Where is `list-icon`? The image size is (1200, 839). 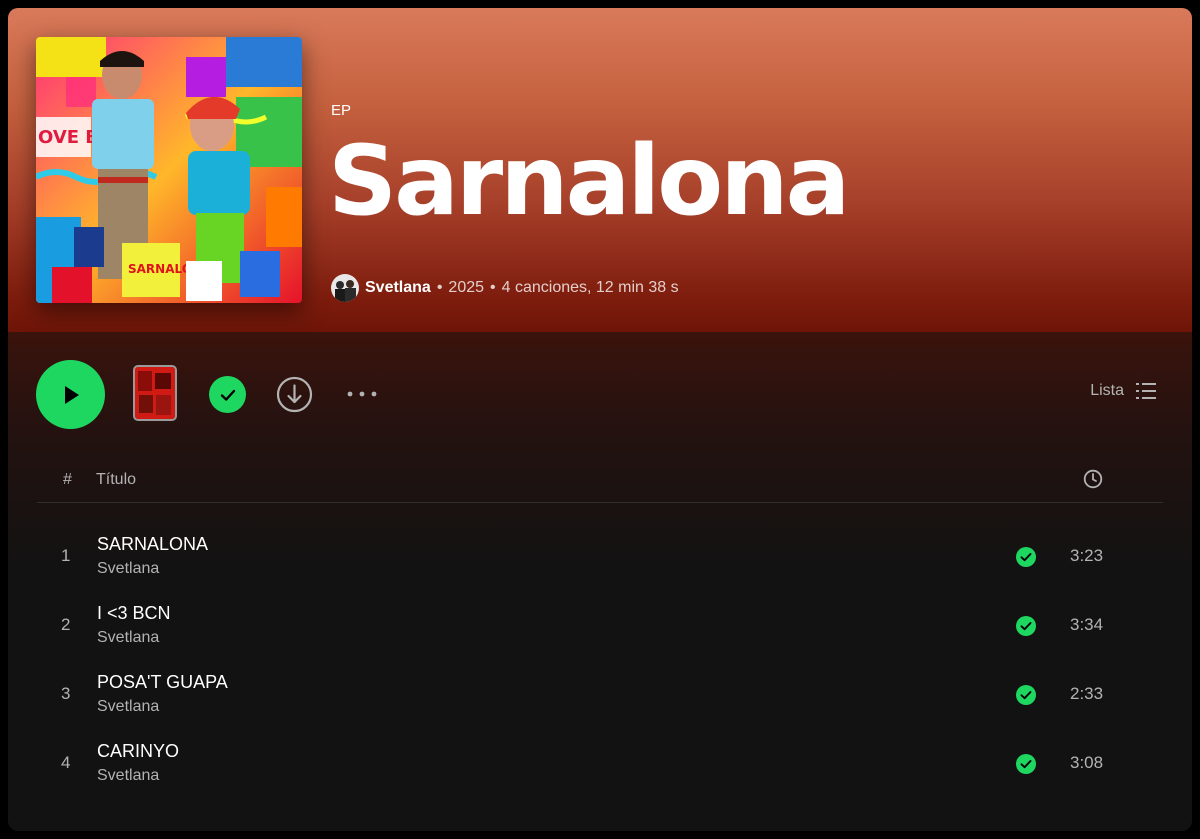 list-icon is located at coordinates (1146, 391).